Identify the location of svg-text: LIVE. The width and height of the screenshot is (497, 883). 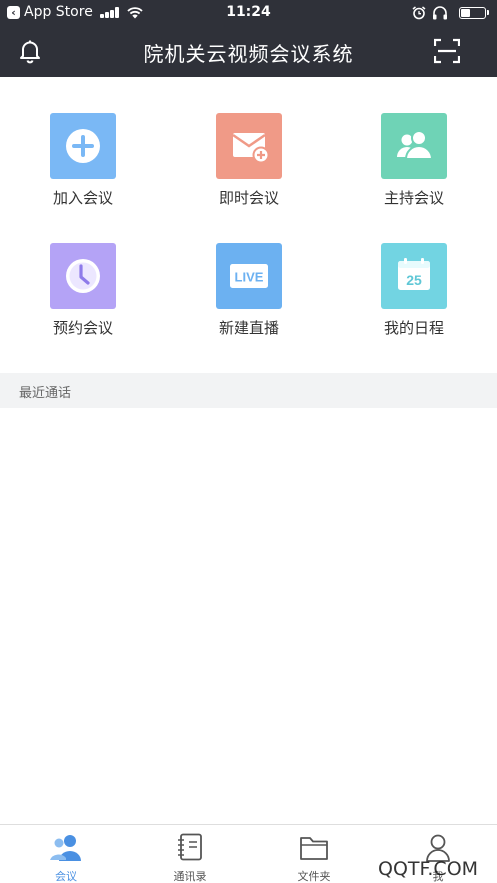
(249, 277).